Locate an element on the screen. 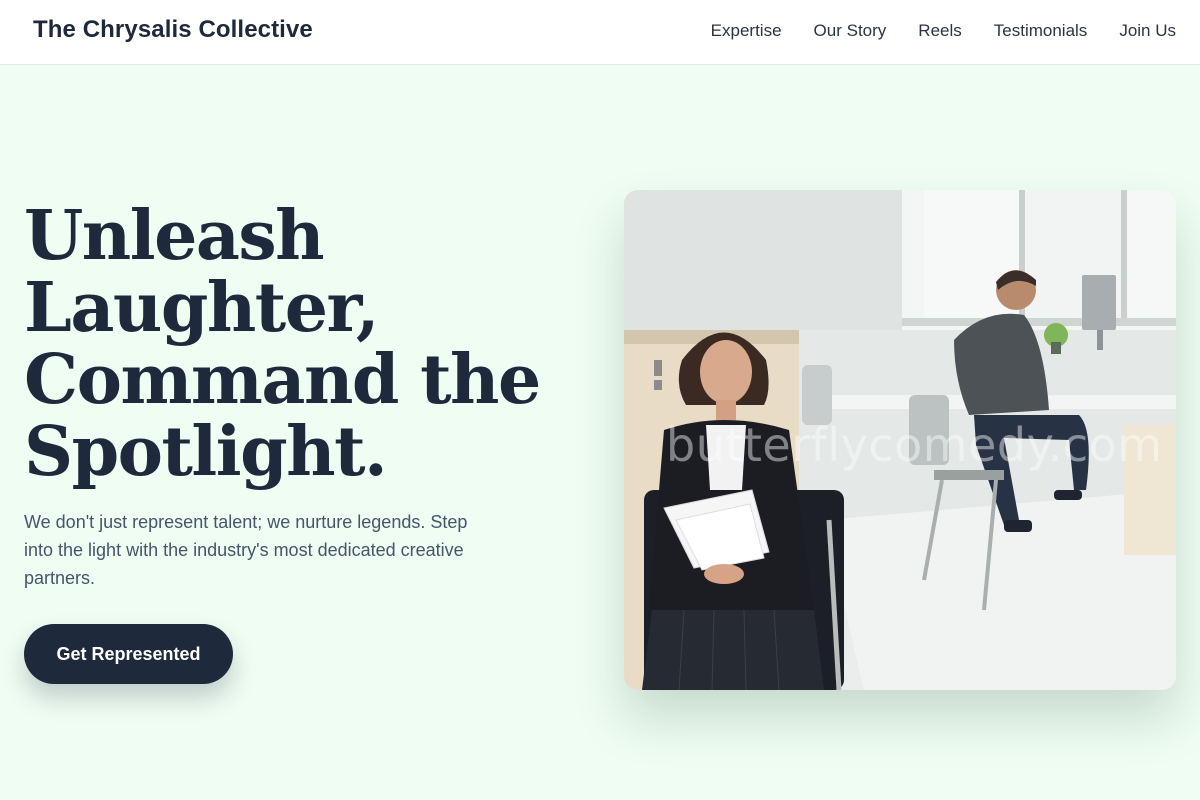 The width and height of the screenshot is (1200, 800). hero-title-line: Unleash is located at coordinates (174, 236).